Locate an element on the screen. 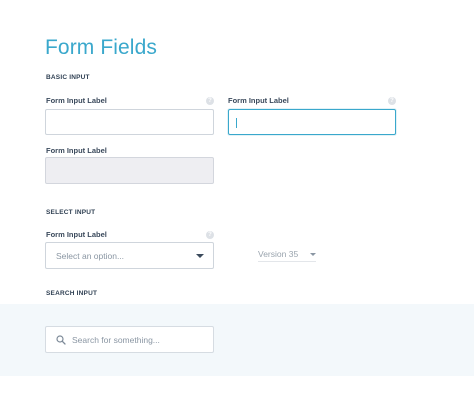 The width and height of the screenshot is (474, 418). version-select: Version 35 is located at coordinates (287, 255).